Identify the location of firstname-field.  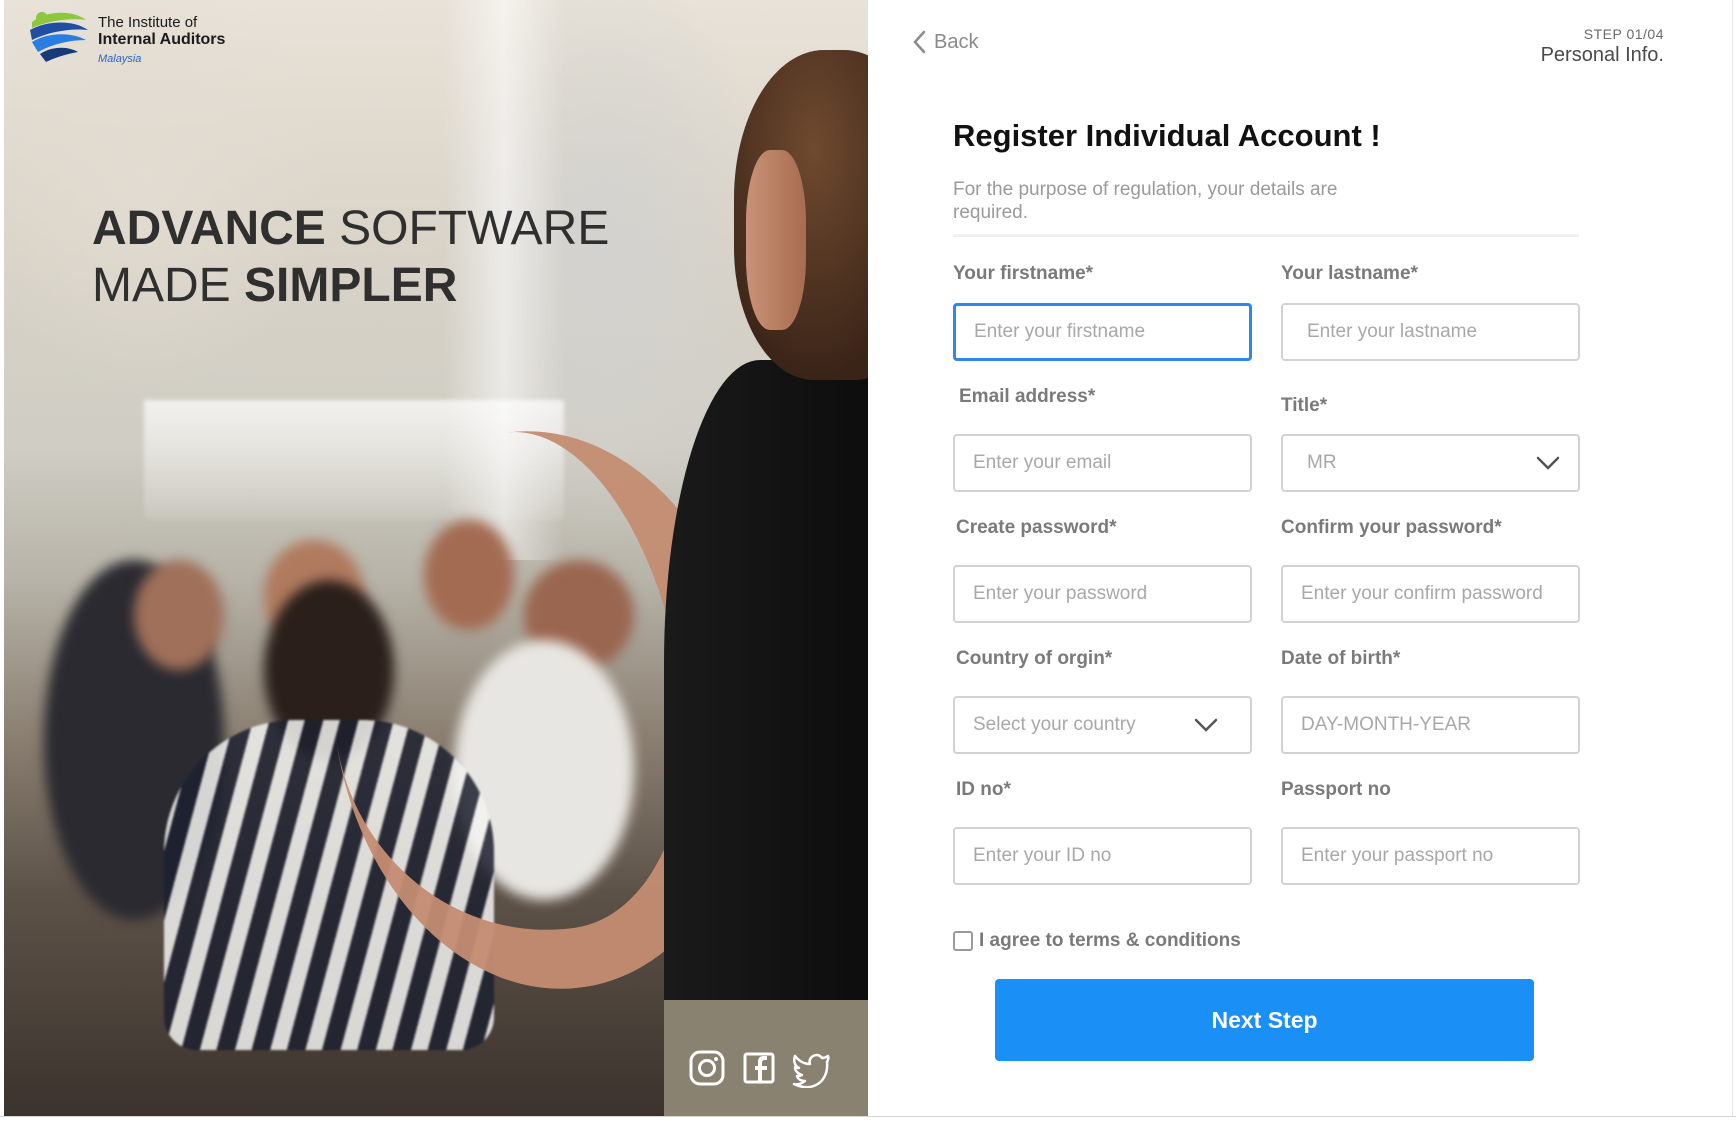
(1102, 332).